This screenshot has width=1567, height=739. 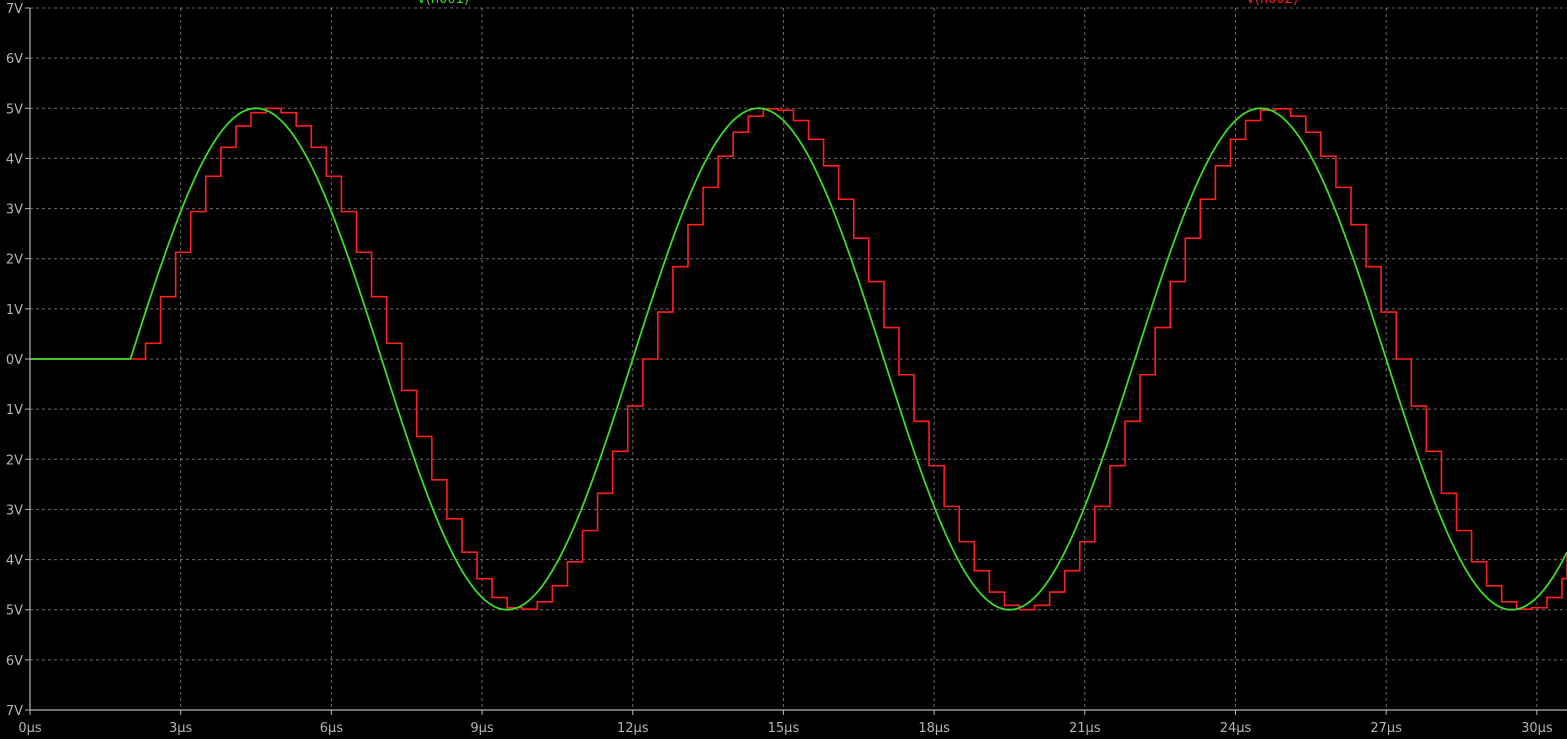 What do you see at coordinates (443, 3) in the screenshot?
I see `legend-label-v-n001: V(n001)` at bounding box center [443, 3].